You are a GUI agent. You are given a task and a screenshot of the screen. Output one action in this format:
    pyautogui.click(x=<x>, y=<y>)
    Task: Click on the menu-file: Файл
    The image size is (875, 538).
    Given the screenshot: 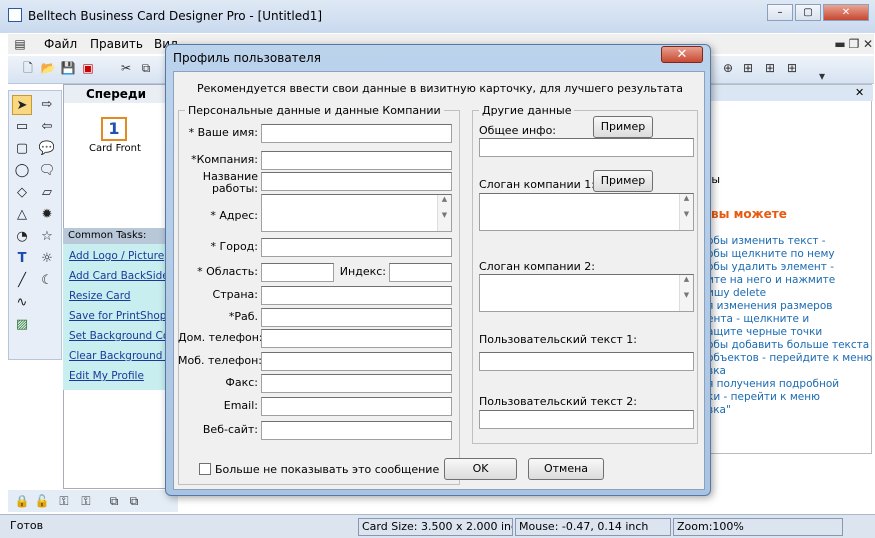 What is the action you would take?
    pyautogui.click(x=60, y=44)
    